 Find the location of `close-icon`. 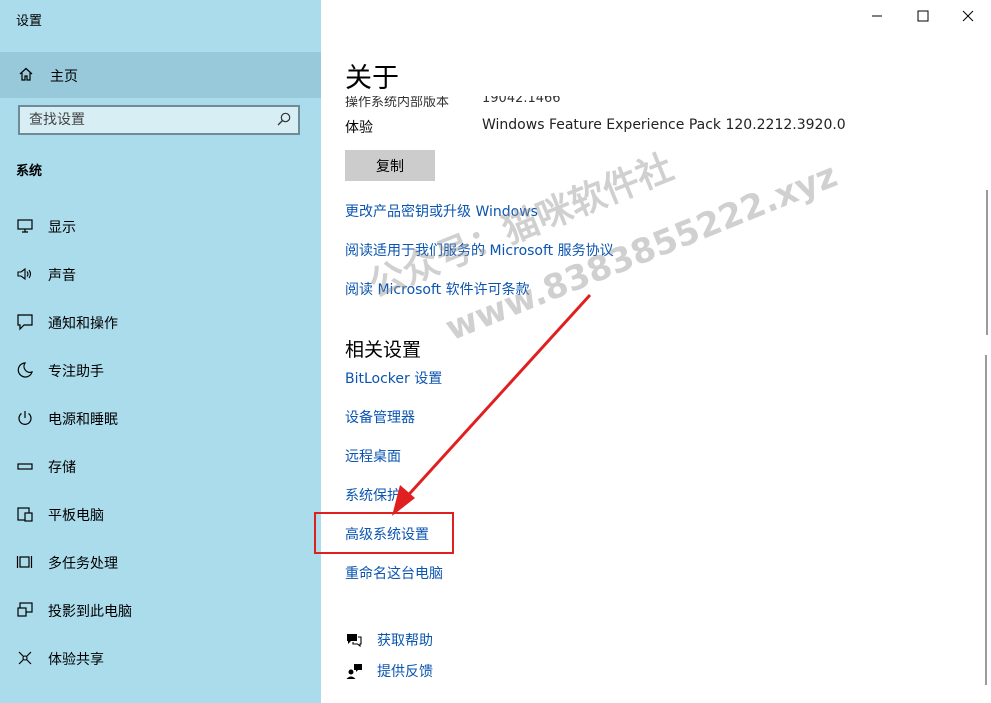

close-icon is located at coordinates (968, 16).